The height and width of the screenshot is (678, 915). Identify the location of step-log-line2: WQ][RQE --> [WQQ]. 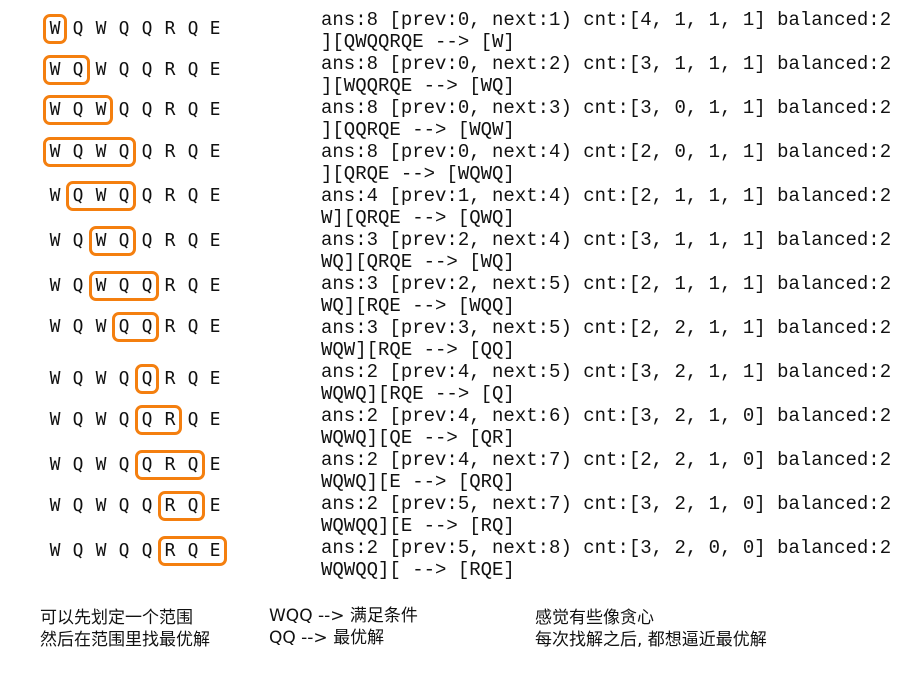
(418, 306).